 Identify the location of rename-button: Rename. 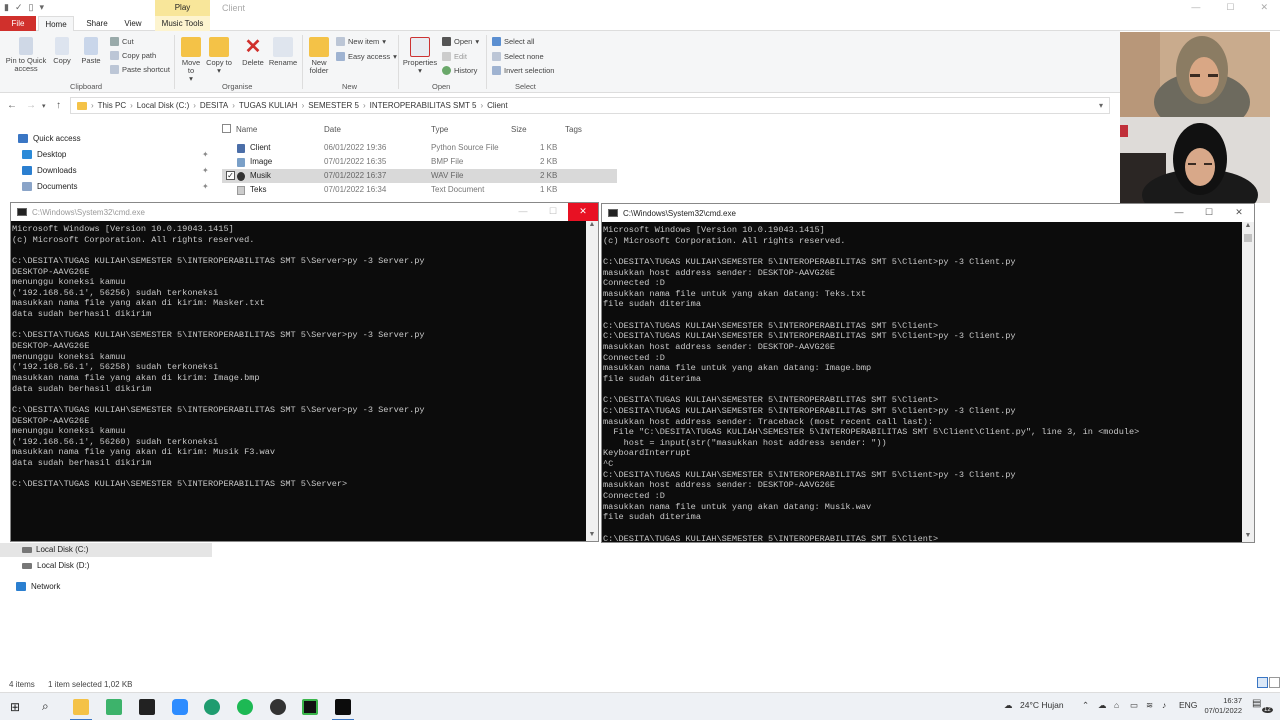
(283, 52).